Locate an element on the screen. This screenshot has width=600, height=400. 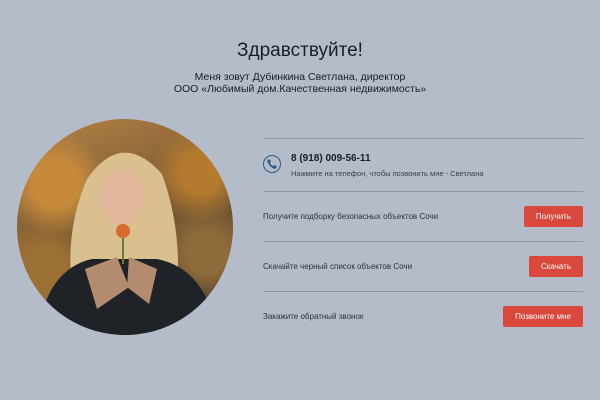
get-selection-button: Получить is located at coordinates (553, 216).